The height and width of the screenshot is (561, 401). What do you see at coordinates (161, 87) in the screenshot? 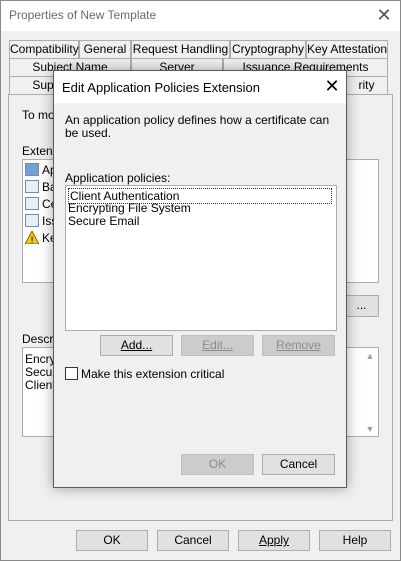
I see `dialog-title: Edit Application Policies Extension` at bounding box center [161, 87].